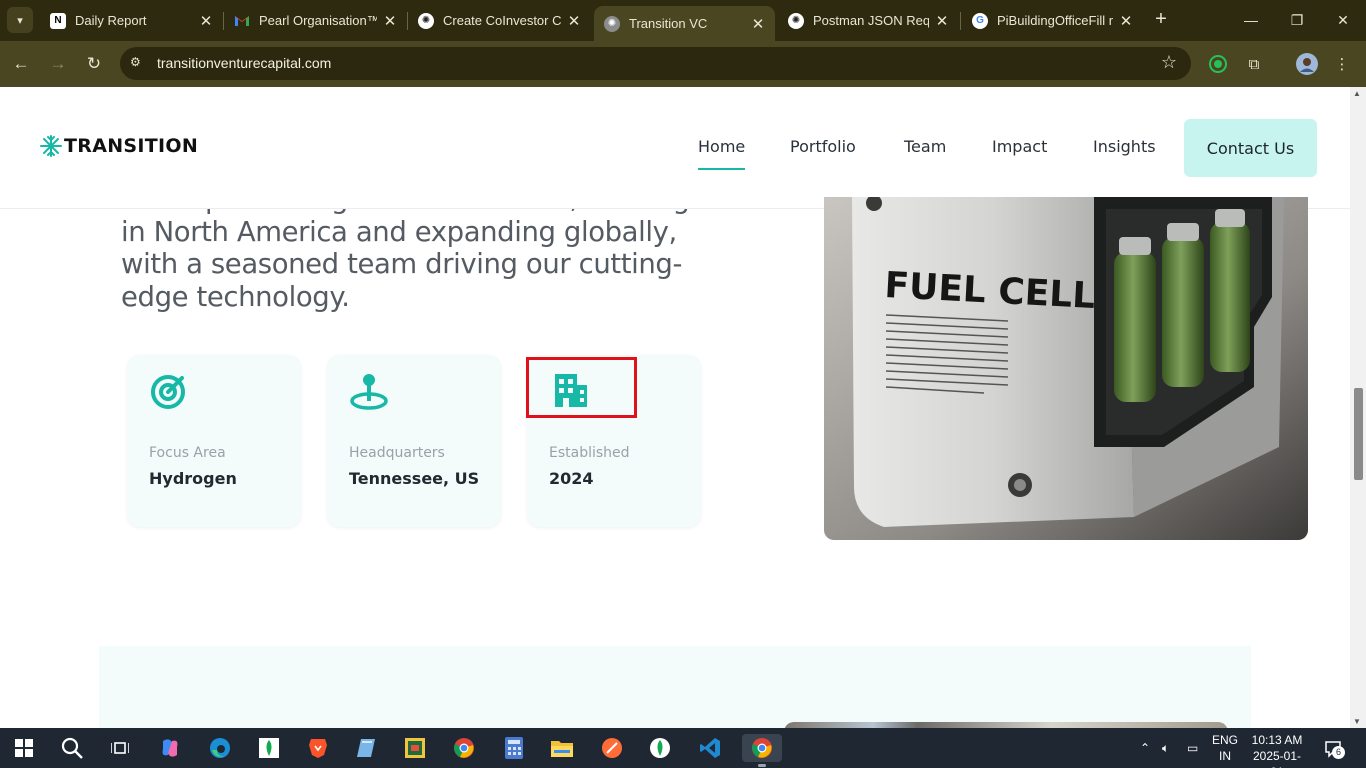 The width and height of the screenshot is (1366, 768). Describe the element at coordinates (980, 20) in the screenshot. I see `google-icon: G` at that location.